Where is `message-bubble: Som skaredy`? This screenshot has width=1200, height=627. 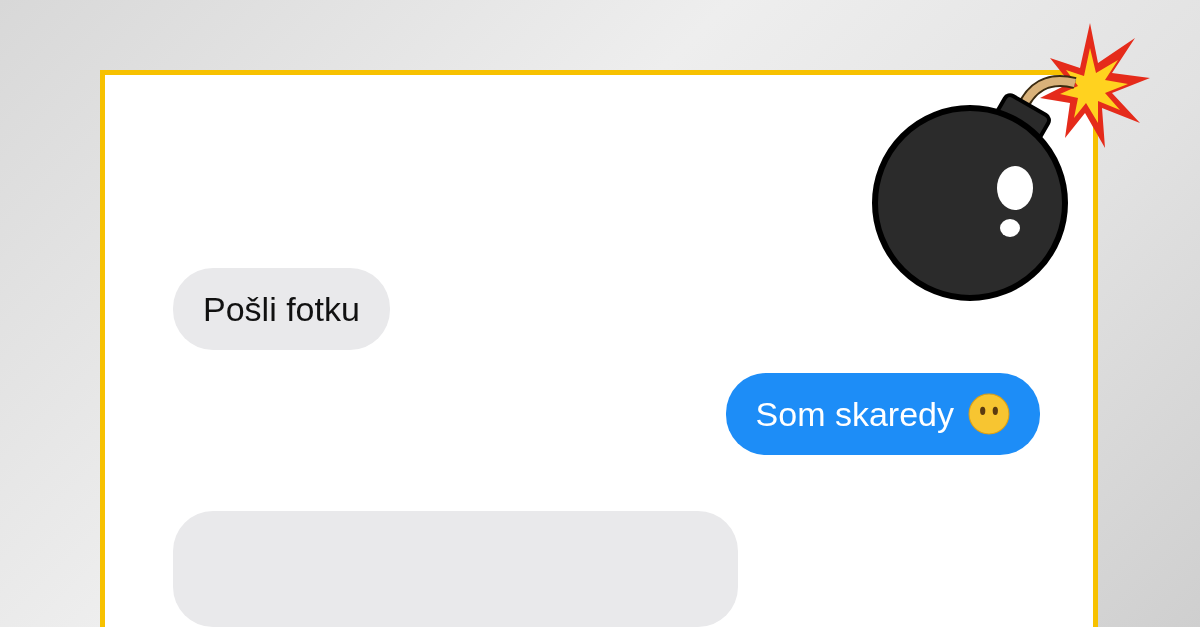
message-bubble: Som skaredy is located at coordinates (882, 414).